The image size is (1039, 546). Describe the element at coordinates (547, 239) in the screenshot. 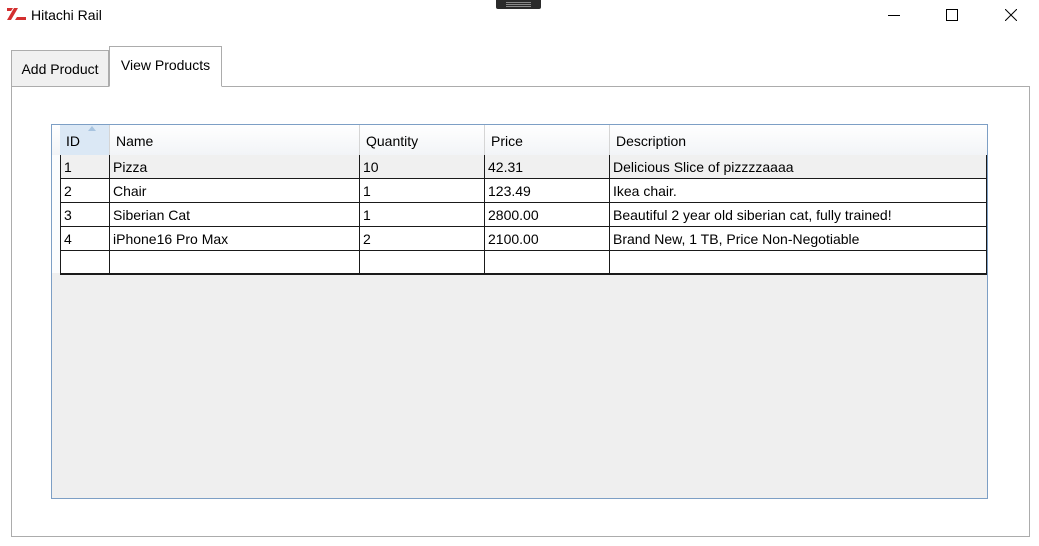

I see `cell-price: 2100.00` at that location.